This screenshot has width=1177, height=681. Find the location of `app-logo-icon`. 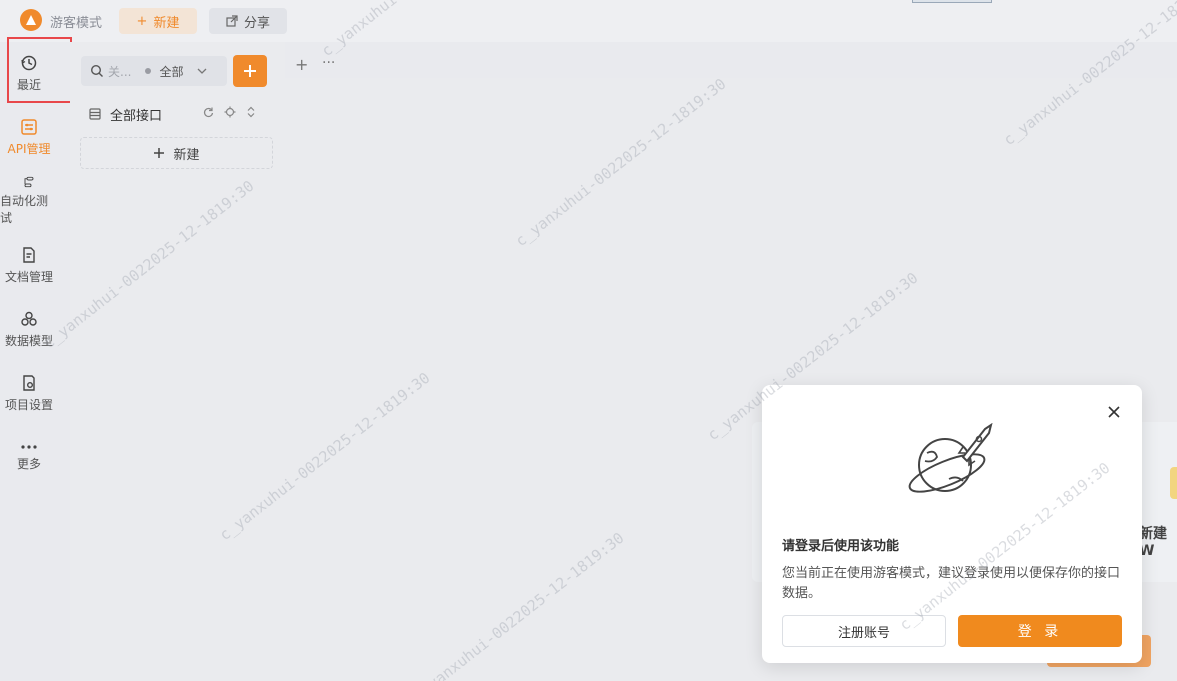

app-logo-icon is located at coordinates (31, 20).